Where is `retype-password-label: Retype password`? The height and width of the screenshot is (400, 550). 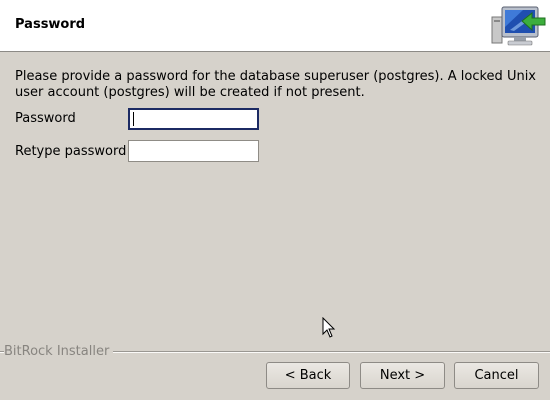 retype-password-label: Retype password is located at coordinates (71, 151).